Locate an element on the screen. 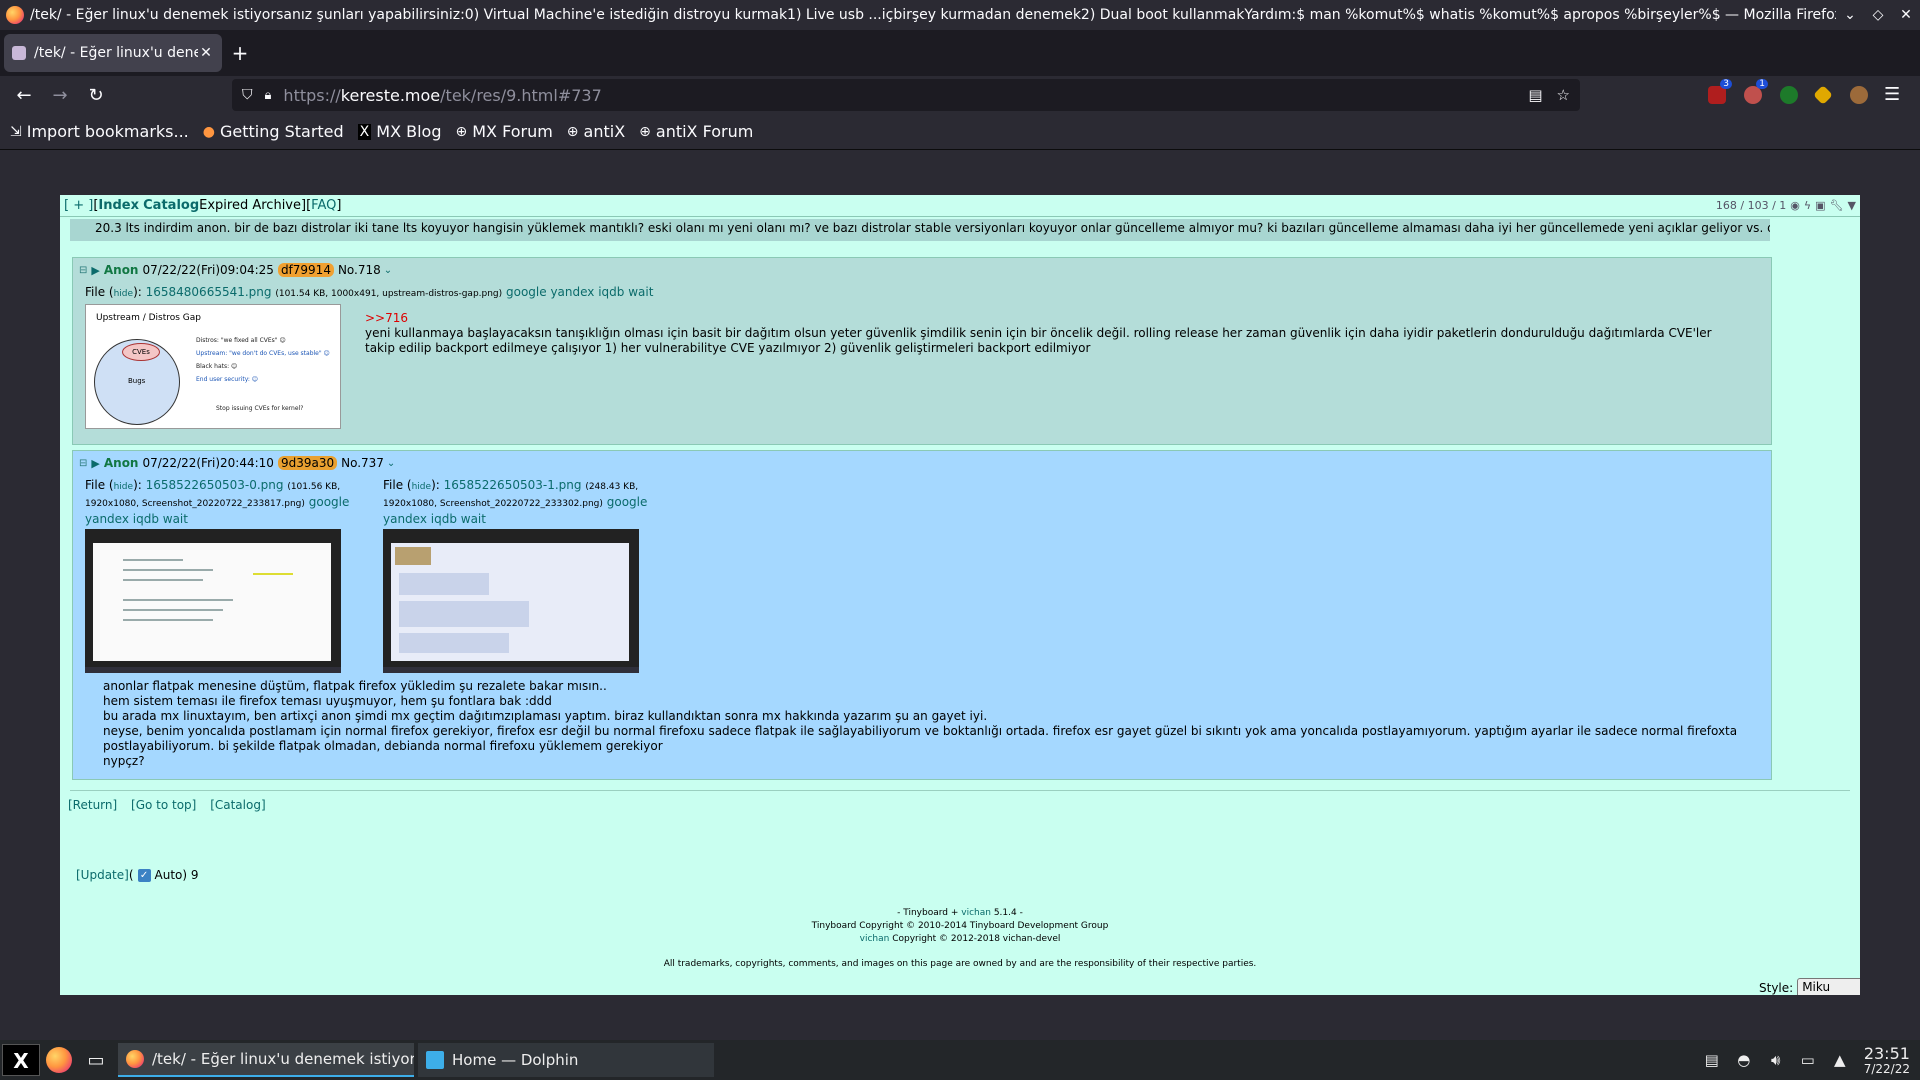 The image size is (1920, 1080). firefox-launcher-icon is located at coordinates (59, 1060).